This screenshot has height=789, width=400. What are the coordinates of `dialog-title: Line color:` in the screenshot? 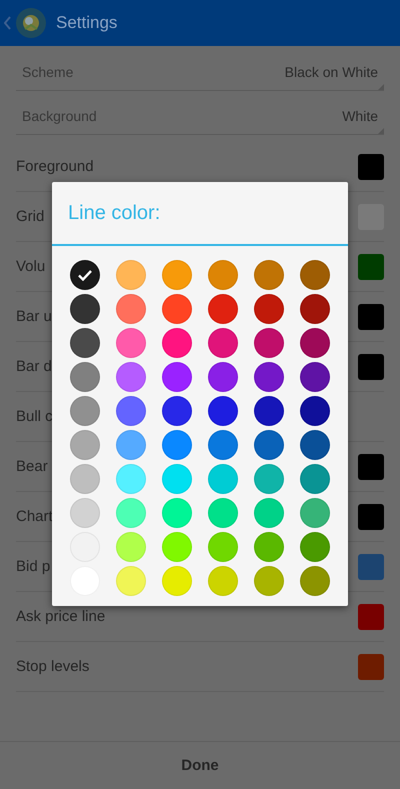 It's located at (114, 213).